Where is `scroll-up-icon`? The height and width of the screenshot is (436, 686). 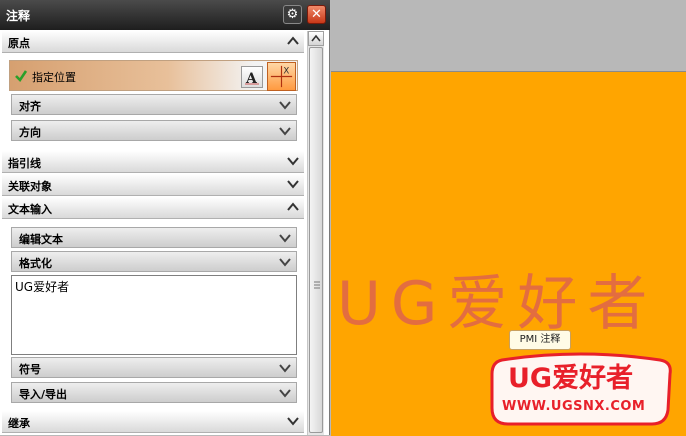 scroll-up-icon is located at coordinates (316, 38).